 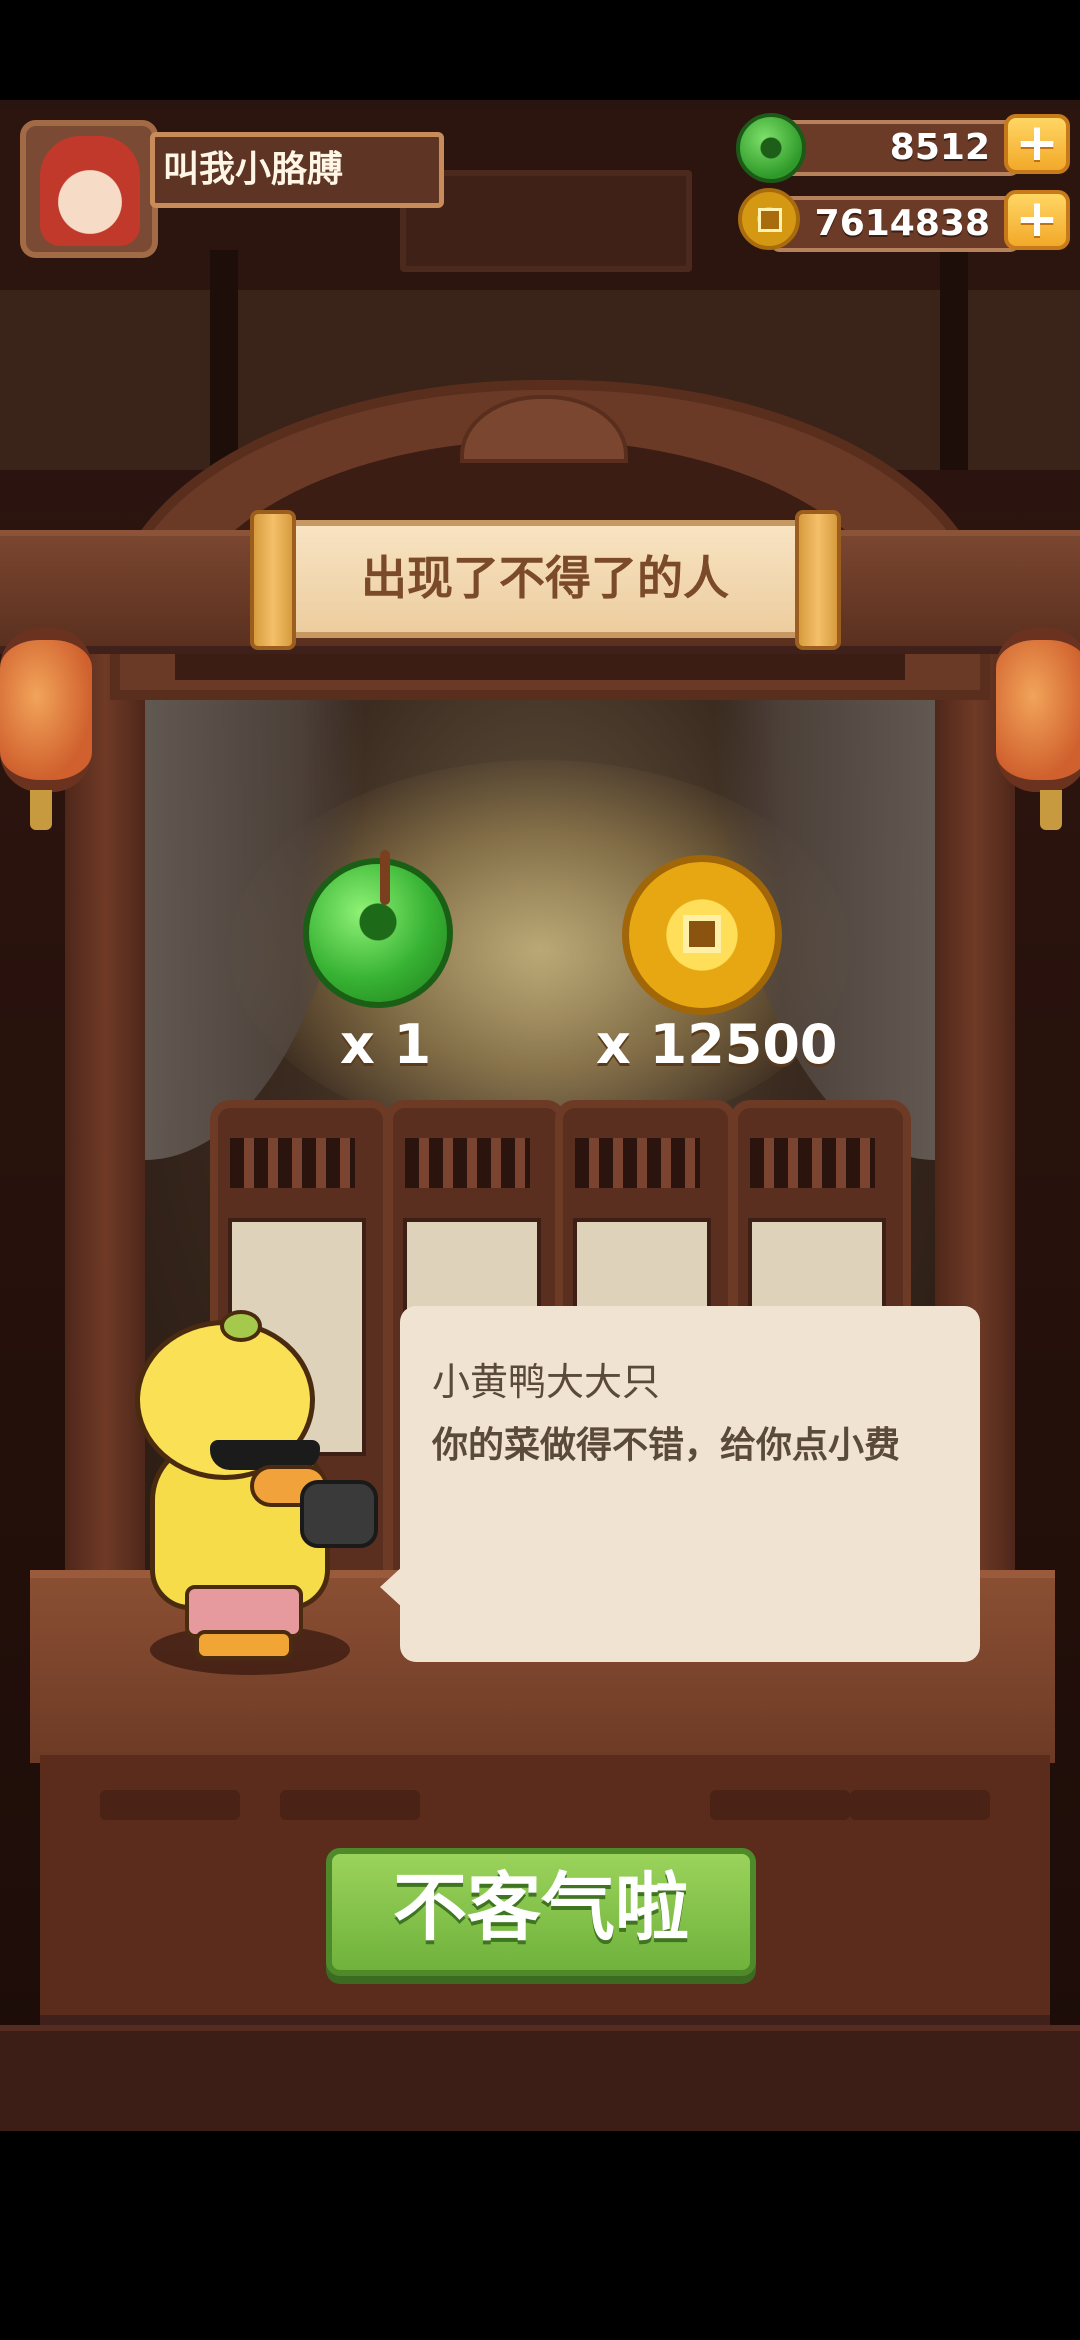 I want to click on add-jade-button: +, so click(x=1037, y=144).